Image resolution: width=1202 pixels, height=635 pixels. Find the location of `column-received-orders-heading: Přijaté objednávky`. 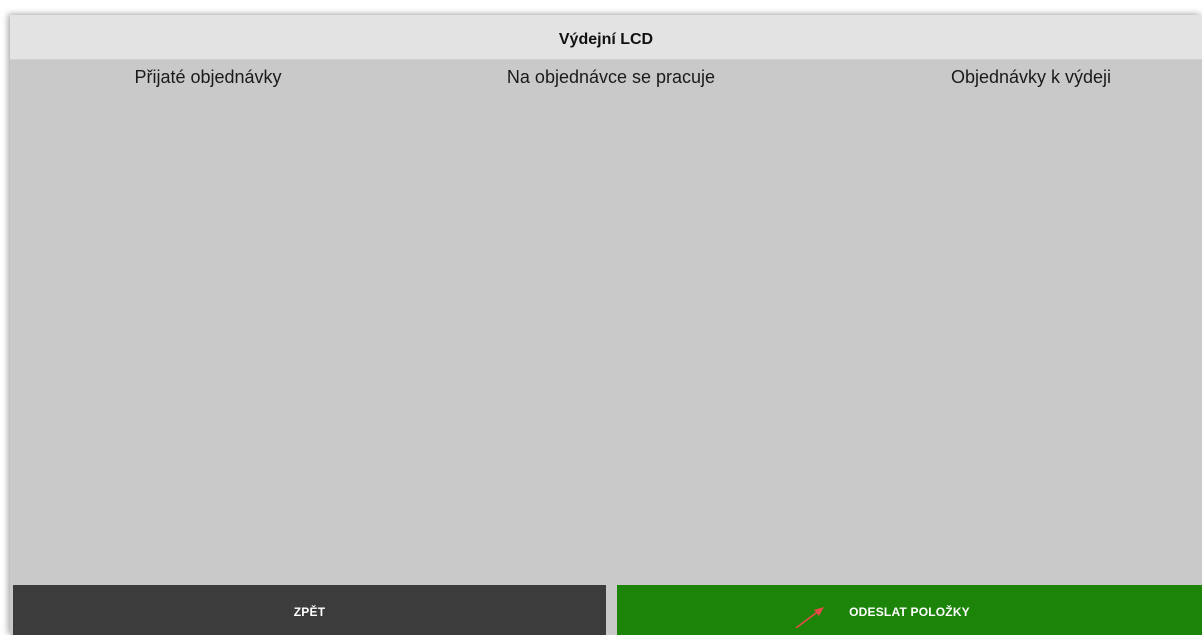

column-received-orders-heading: Přijaté objednávky is located at coordinates (208, 77).